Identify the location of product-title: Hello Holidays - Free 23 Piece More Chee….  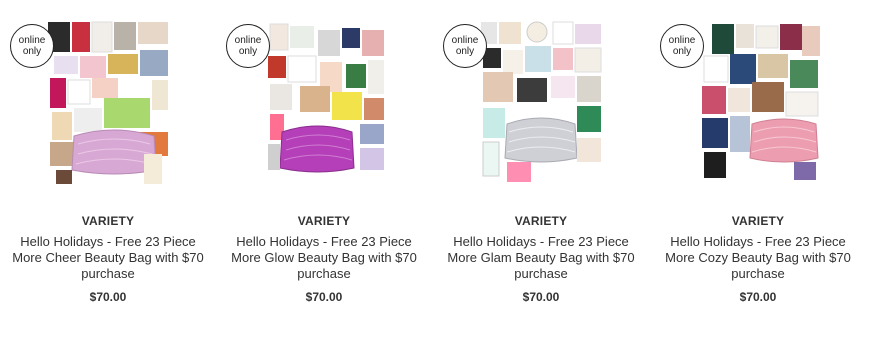
(108, 258).